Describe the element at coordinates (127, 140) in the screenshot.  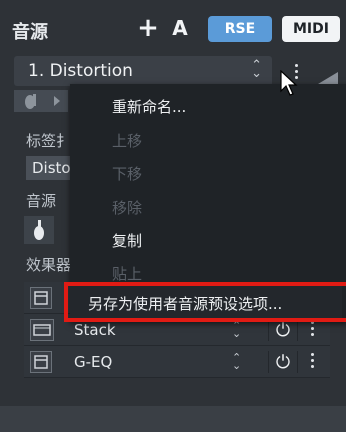
I see `menu-item-move-up: 上移` at that location.